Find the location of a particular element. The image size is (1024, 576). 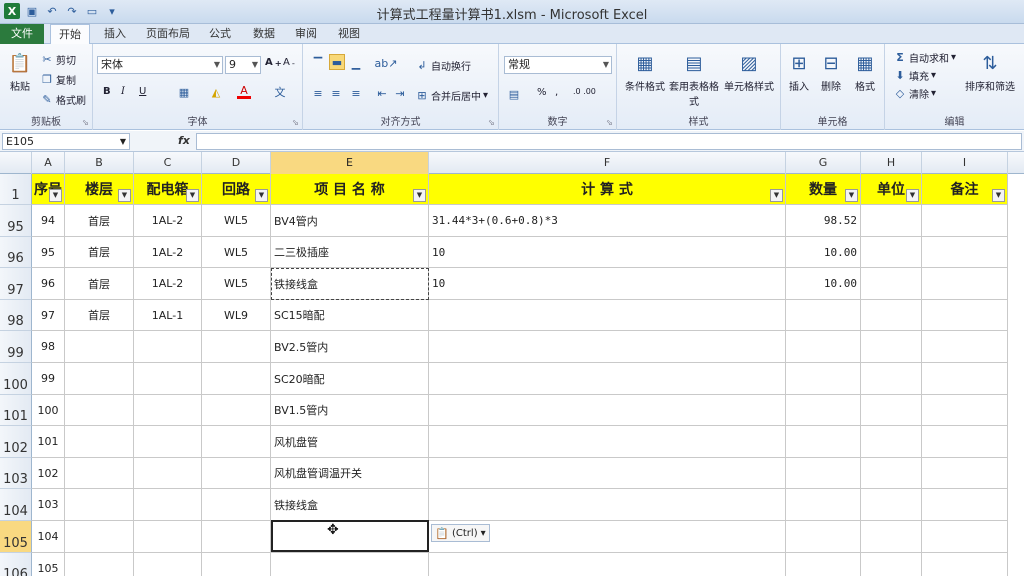

column-header-f: F is located at coordinates (607, 163).